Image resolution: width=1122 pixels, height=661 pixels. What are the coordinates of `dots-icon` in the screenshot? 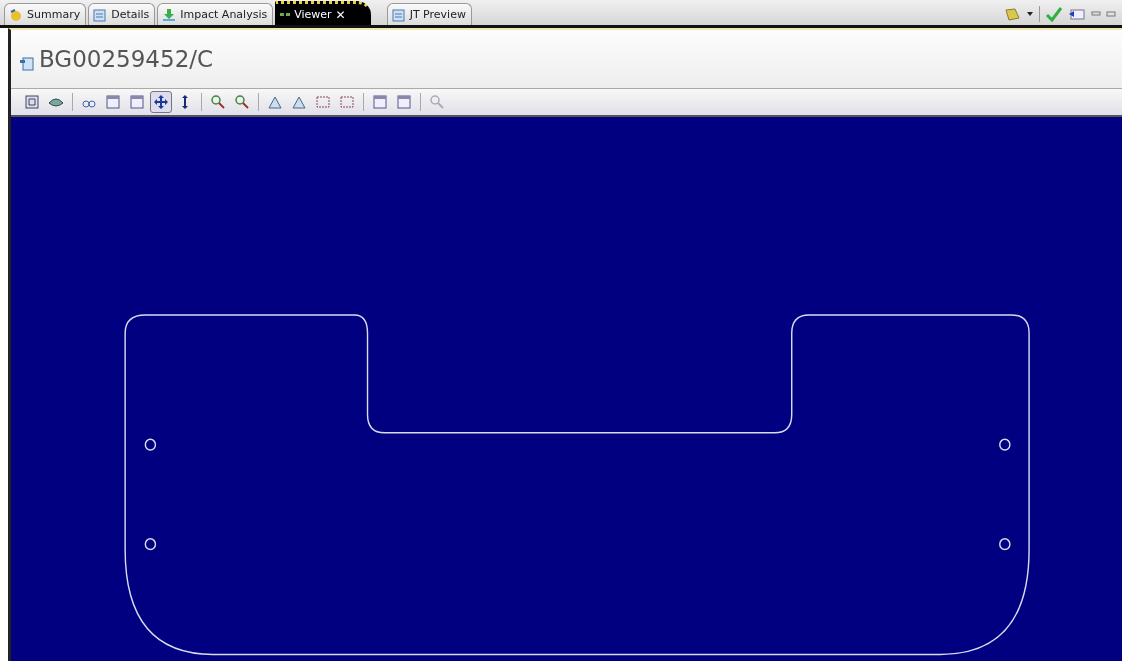 It's located at (285, 14).